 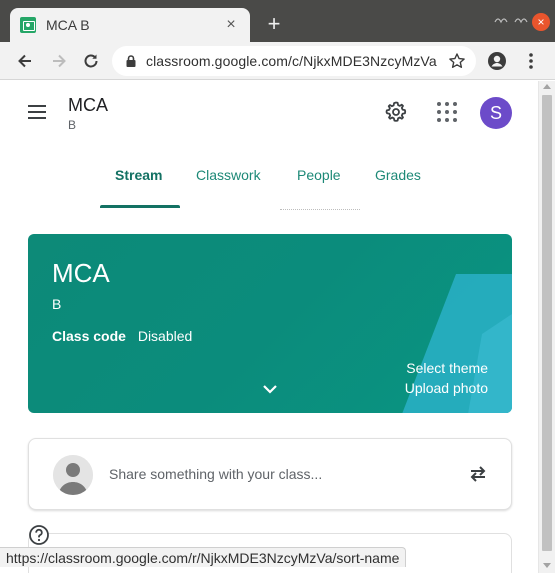 What do you see at coordinates (521, 20) in the screenshot?
I see `maximize-icon` at bounding box center [521, 20].